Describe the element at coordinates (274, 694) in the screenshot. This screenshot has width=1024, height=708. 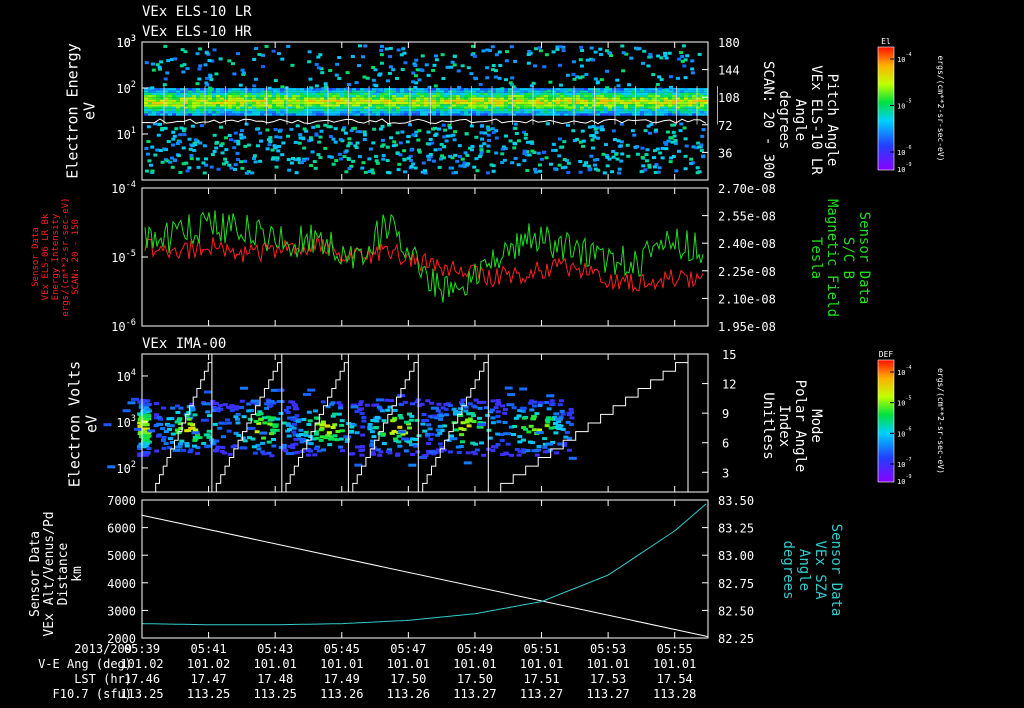
I see `time-row-value: 113.25` at that location.